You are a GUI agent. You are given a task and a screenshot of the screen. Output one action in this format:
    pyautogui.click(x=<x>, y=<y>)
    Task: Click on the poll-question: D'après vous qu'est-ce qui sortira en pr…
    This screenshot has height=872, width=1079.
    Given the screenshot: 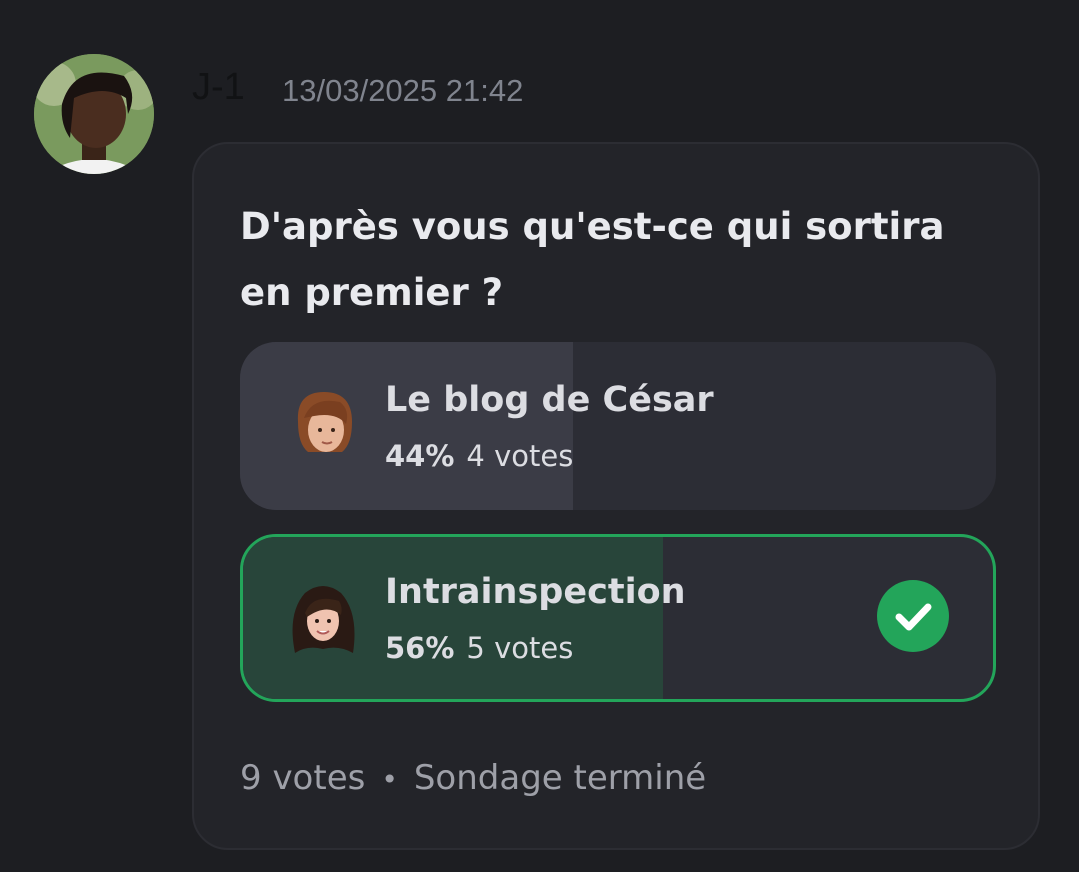 What is the action you would take?
    pyautogui.click(x=592, y=259)
    